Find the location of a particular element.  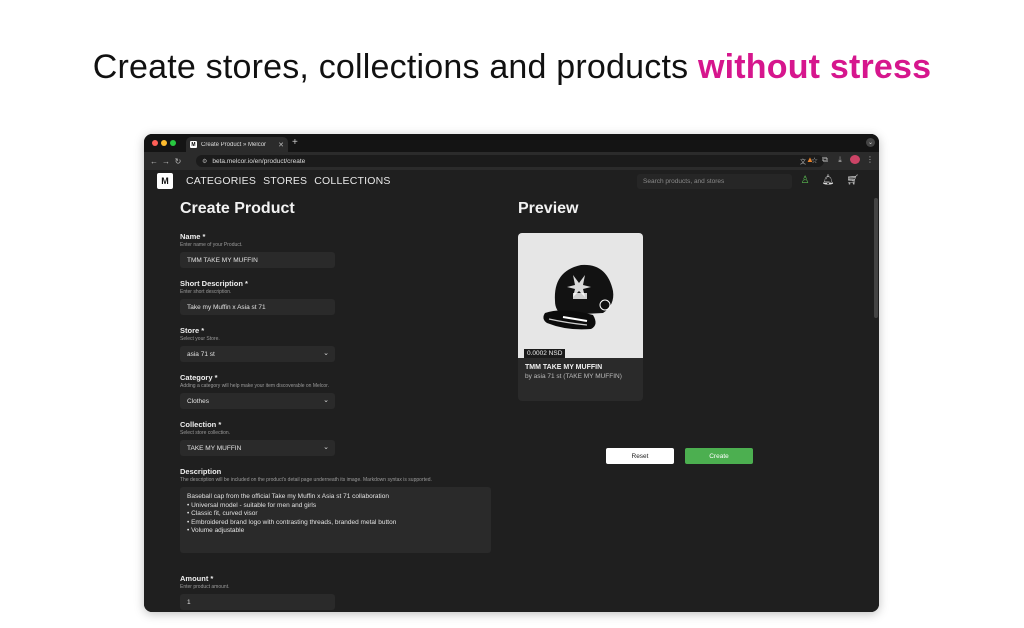

form-actions: Reset Create is located at coordinates (679, 456).